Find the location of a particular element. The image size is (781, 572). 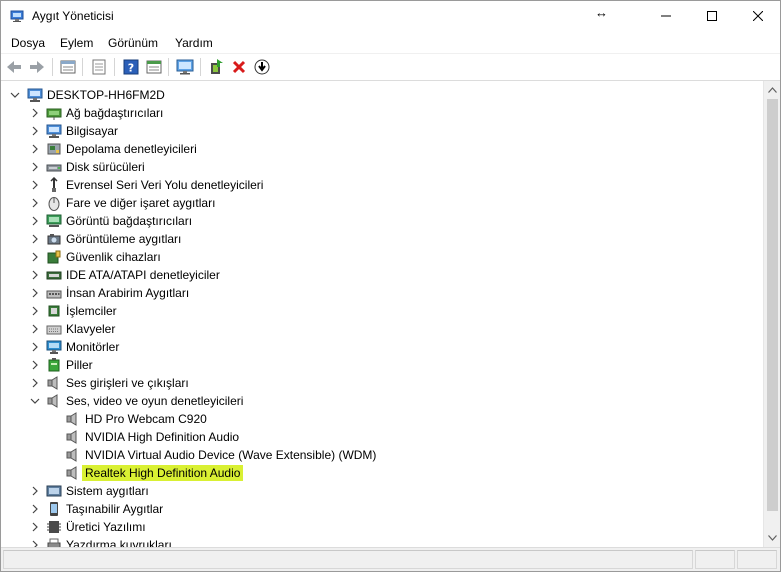

menu-help: Yardım is located at coordinates (194, 43).